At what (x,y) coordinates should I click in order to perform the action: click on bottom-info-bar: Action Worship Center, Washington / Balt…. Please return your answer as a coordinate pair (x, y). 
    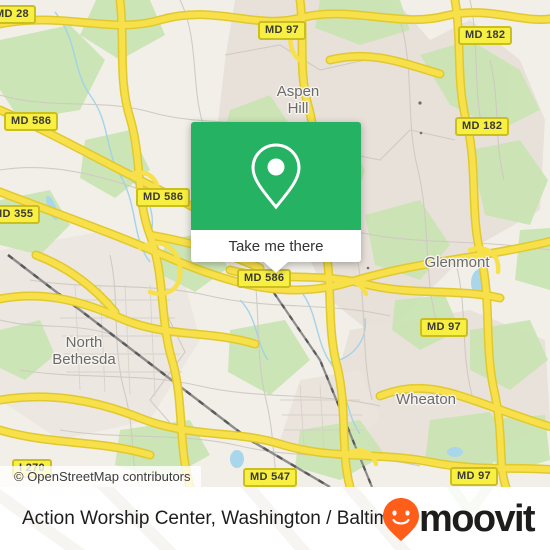
    Looking at the image, I should click on (275, 518).